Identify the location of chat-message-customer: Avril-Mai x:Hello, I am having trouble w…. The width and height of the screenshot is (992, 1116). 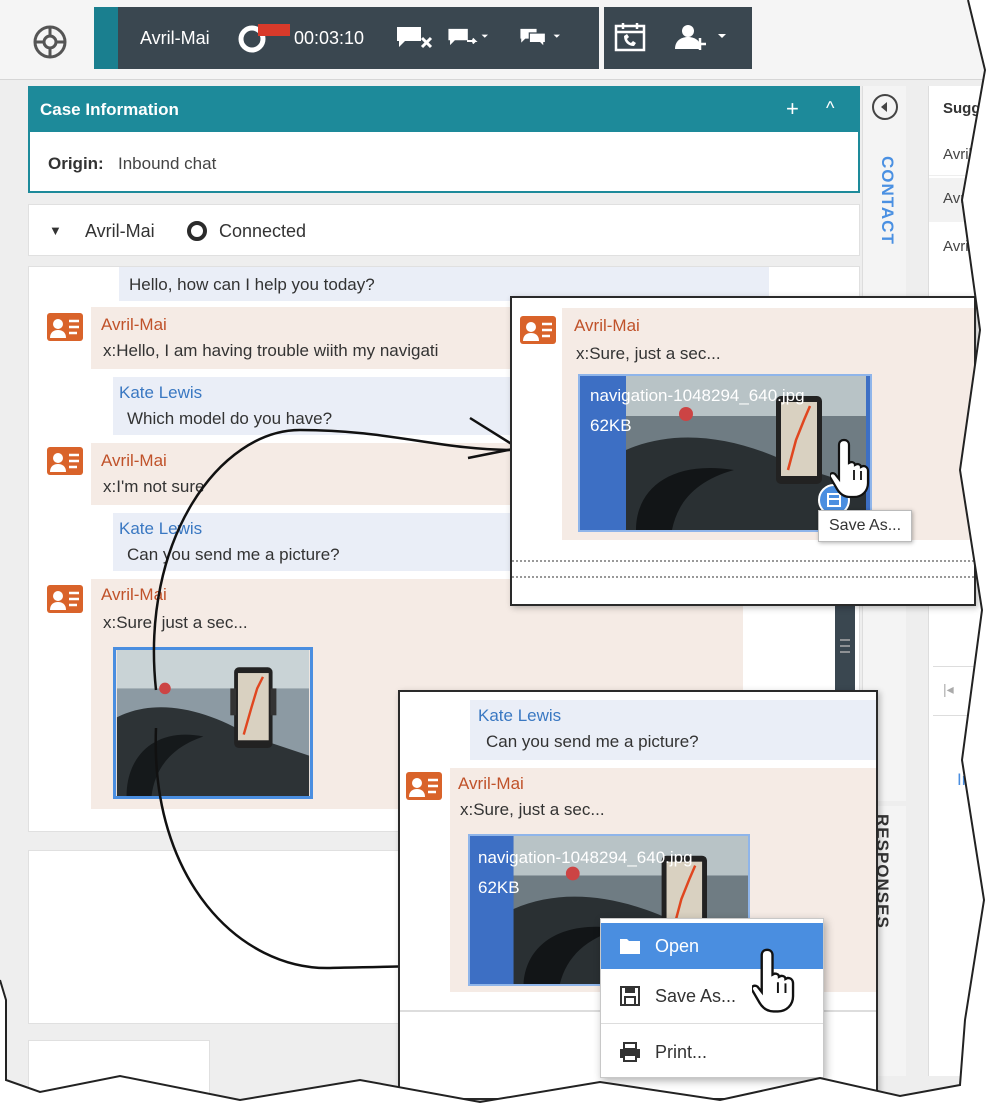
(316, 338).